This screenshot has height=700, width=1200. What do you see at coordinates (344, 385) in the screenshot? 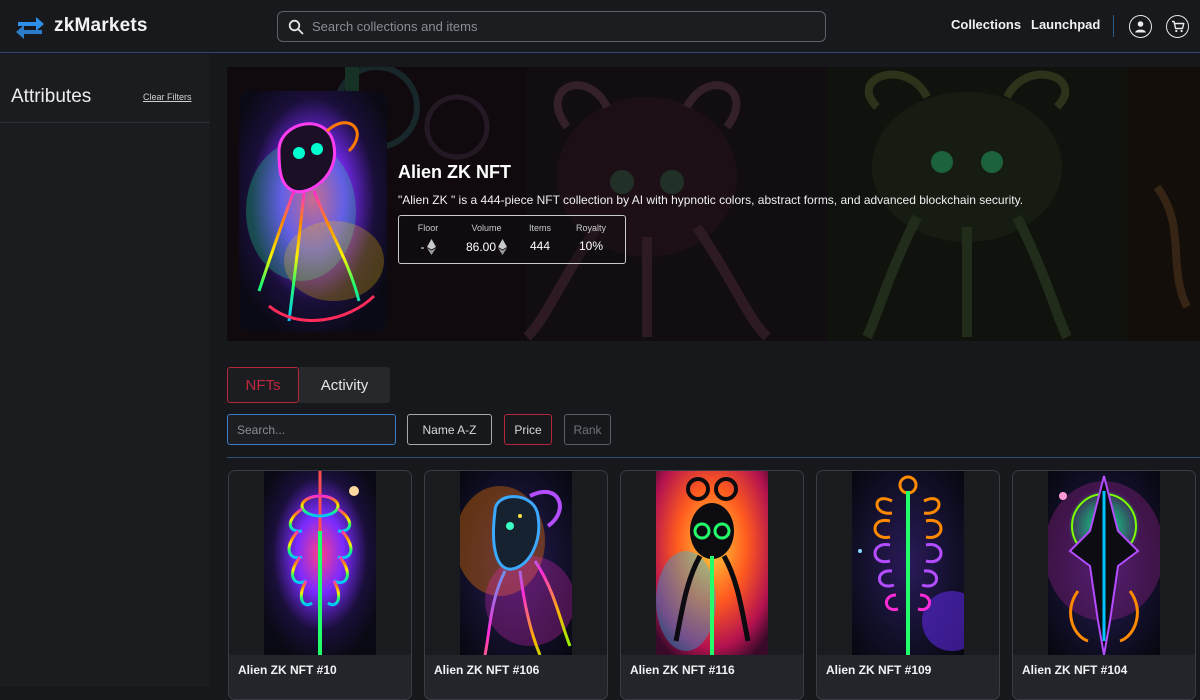
I see `tab-activity: Activity` at bounding box center [344, 385].